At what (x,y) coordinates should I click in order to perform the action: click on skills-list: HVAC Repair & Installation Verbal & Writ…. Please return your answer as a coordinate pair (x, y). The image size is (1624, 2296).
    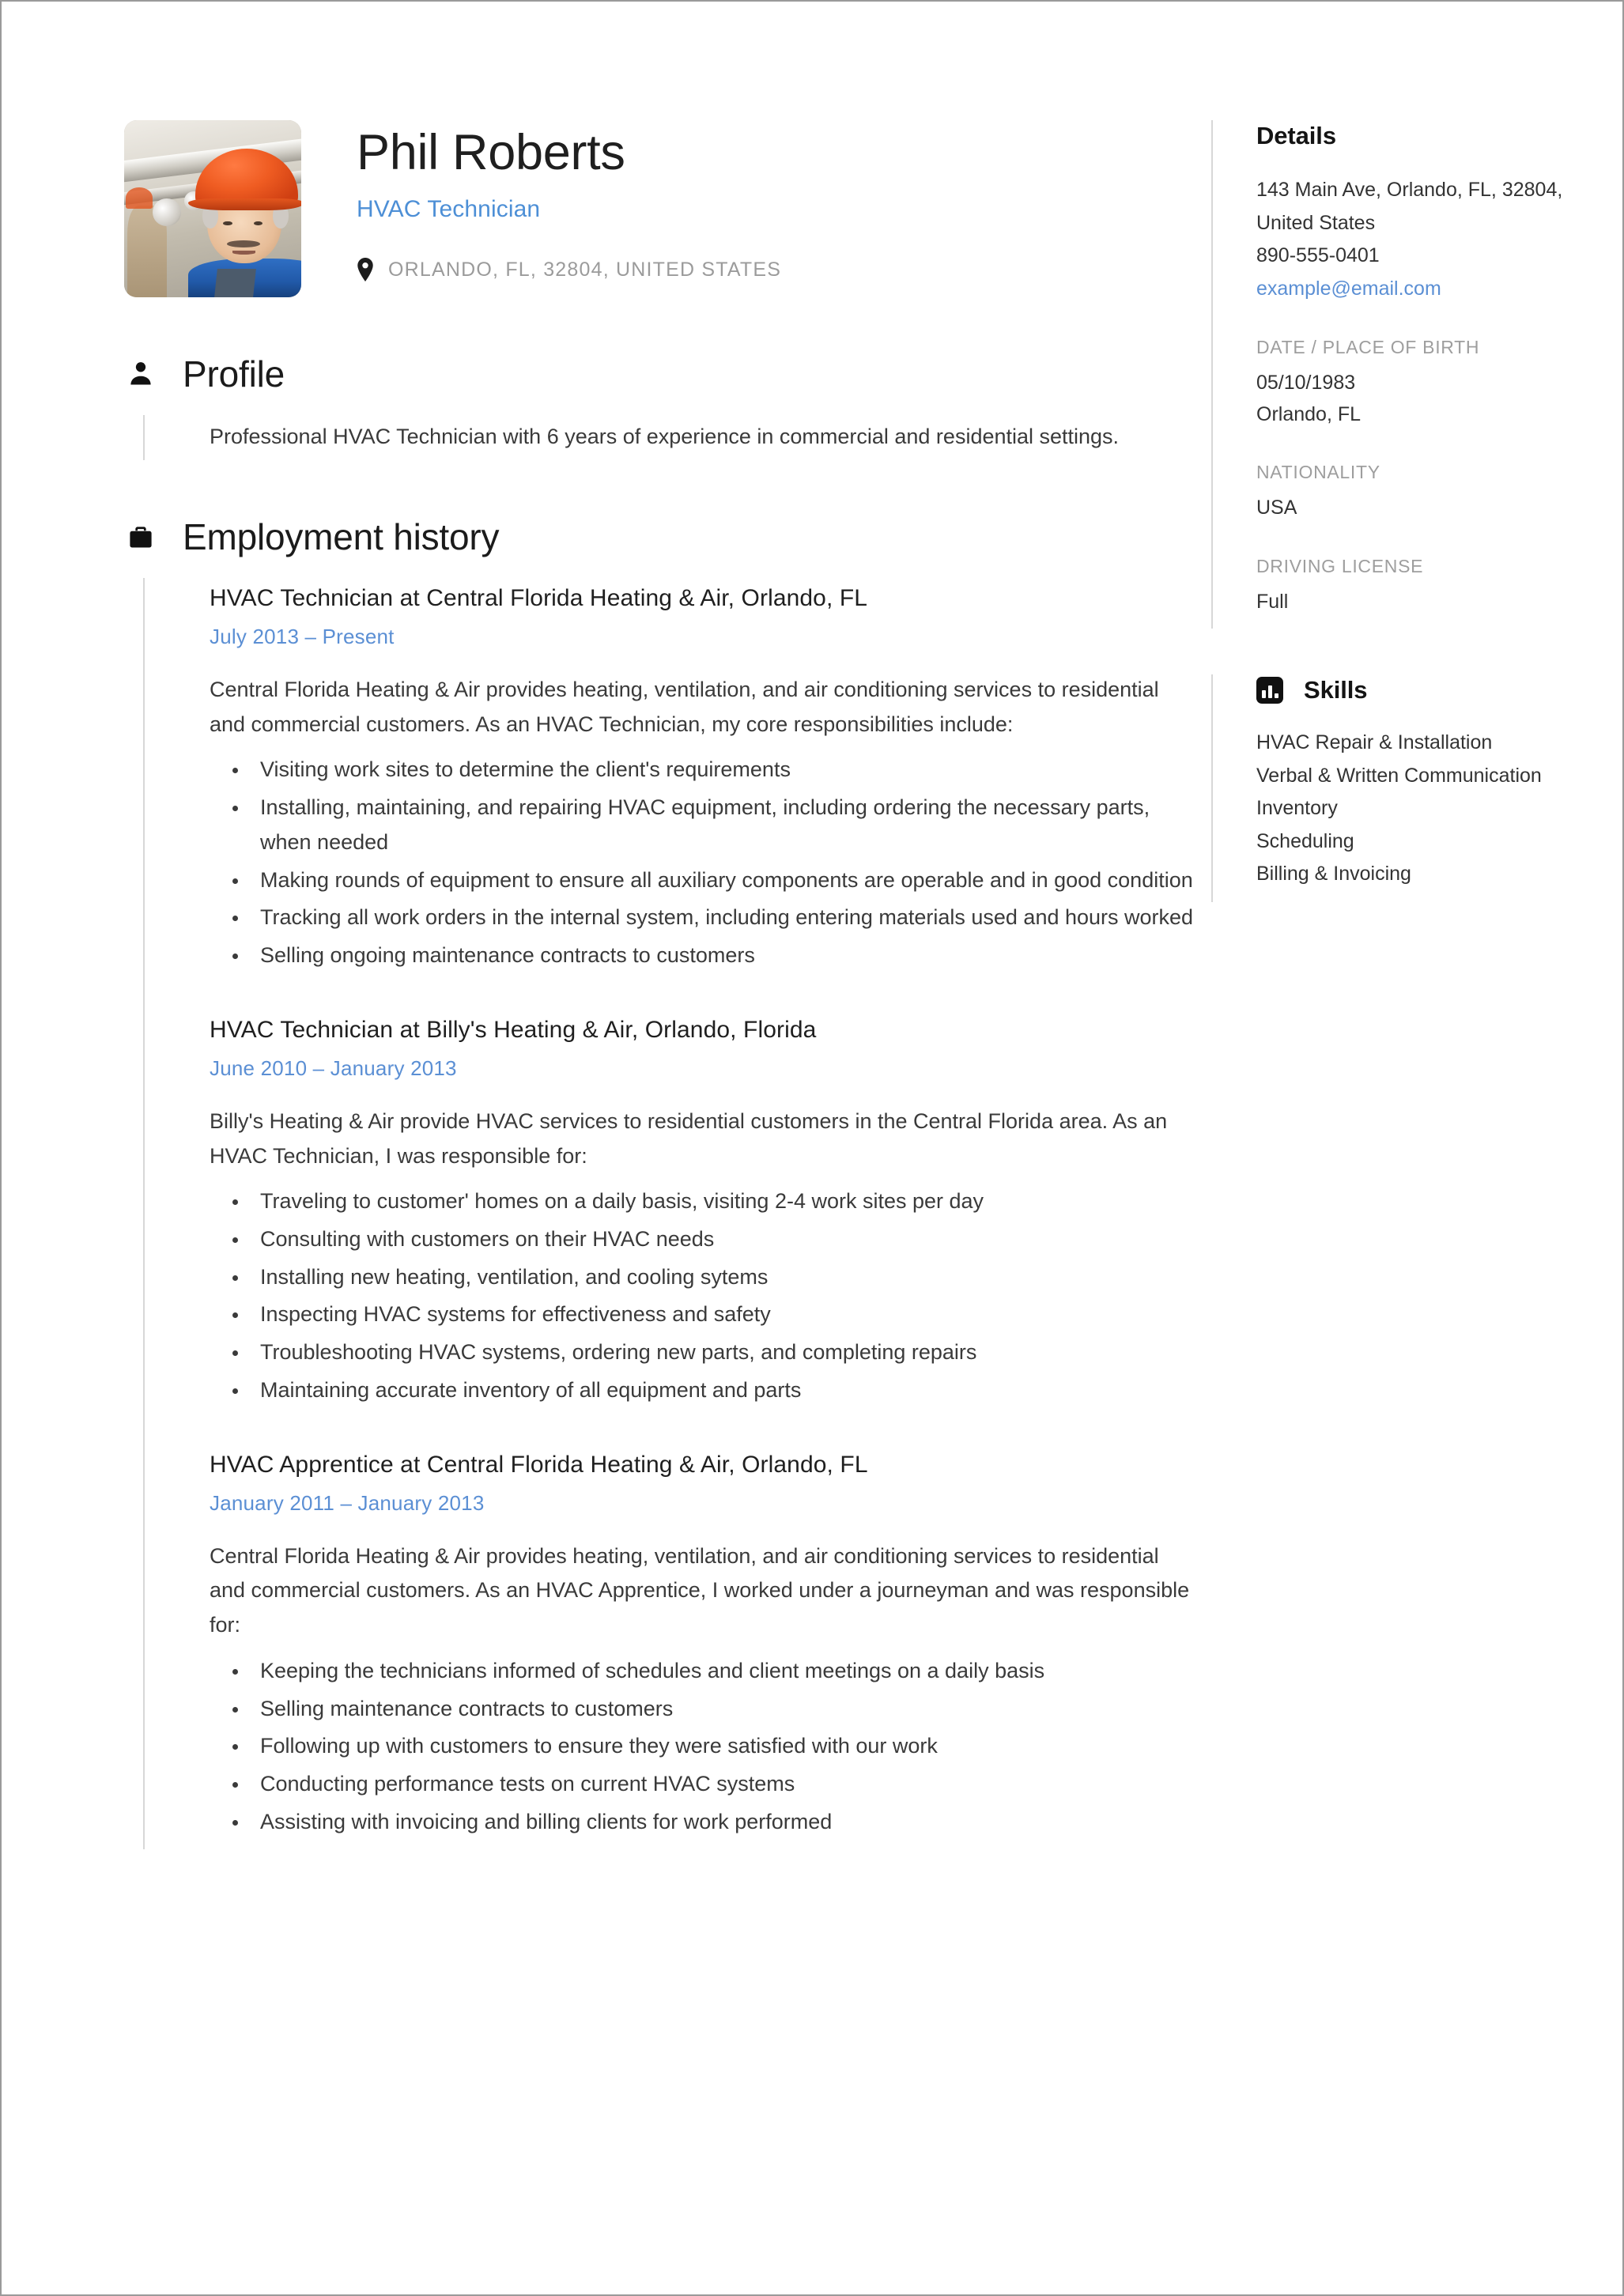
    Looking at the image, I should click on (1439, 809).